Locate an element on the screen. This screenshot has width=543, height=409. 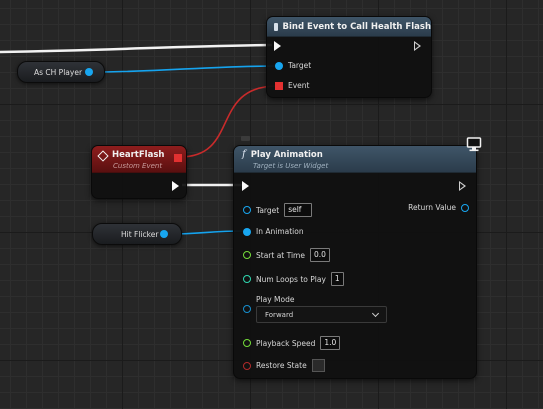
play-target-pin-row: Target self is located at coordinates (278, 210).